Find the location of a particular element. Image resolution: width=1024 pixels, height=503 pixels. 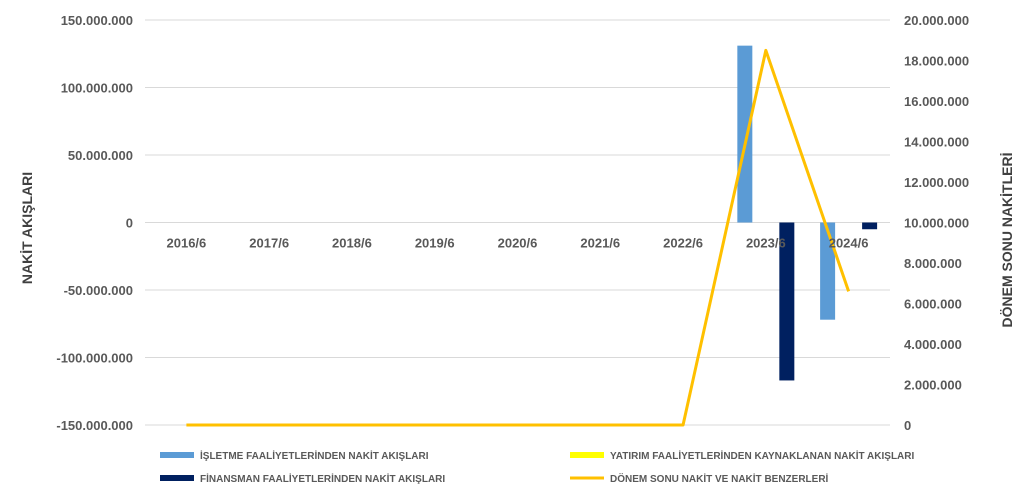

x-tick-label: 2020/6 is located at coordinates (518, 243).